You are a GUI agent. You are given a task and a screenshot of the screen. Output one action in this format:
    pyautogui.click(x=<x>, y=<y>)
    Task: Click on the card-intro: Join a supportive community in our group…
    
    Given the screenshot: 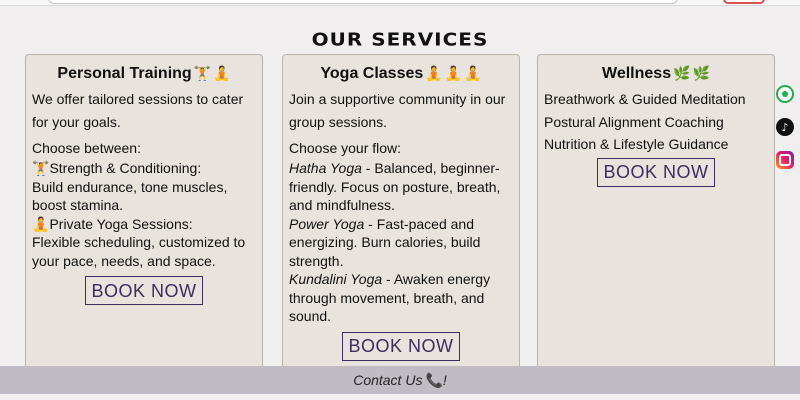 What is the action you would take?
    pyautogui.click(x=397, y=110)
    